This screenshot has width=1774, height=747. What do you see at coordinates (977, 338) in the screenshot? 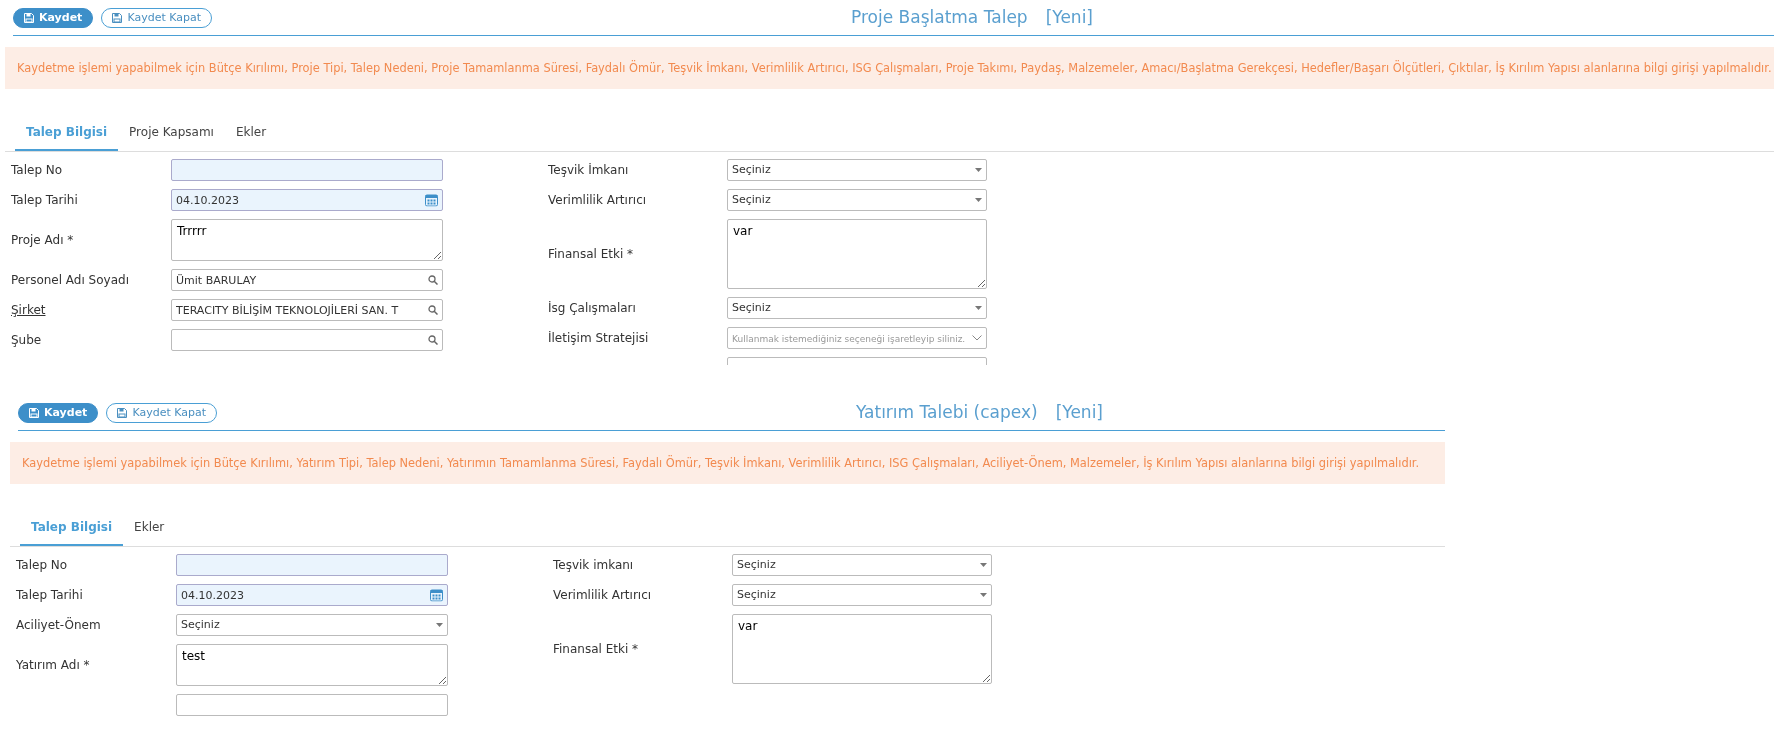
I see `chevron-icon` at bounding box center [977, 338].